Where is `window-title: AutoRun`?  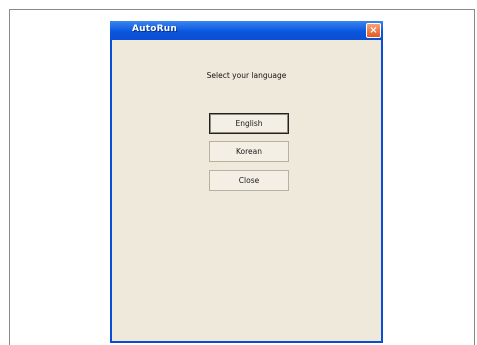 window-title: AutoRun is located at coordinates (155, 29).